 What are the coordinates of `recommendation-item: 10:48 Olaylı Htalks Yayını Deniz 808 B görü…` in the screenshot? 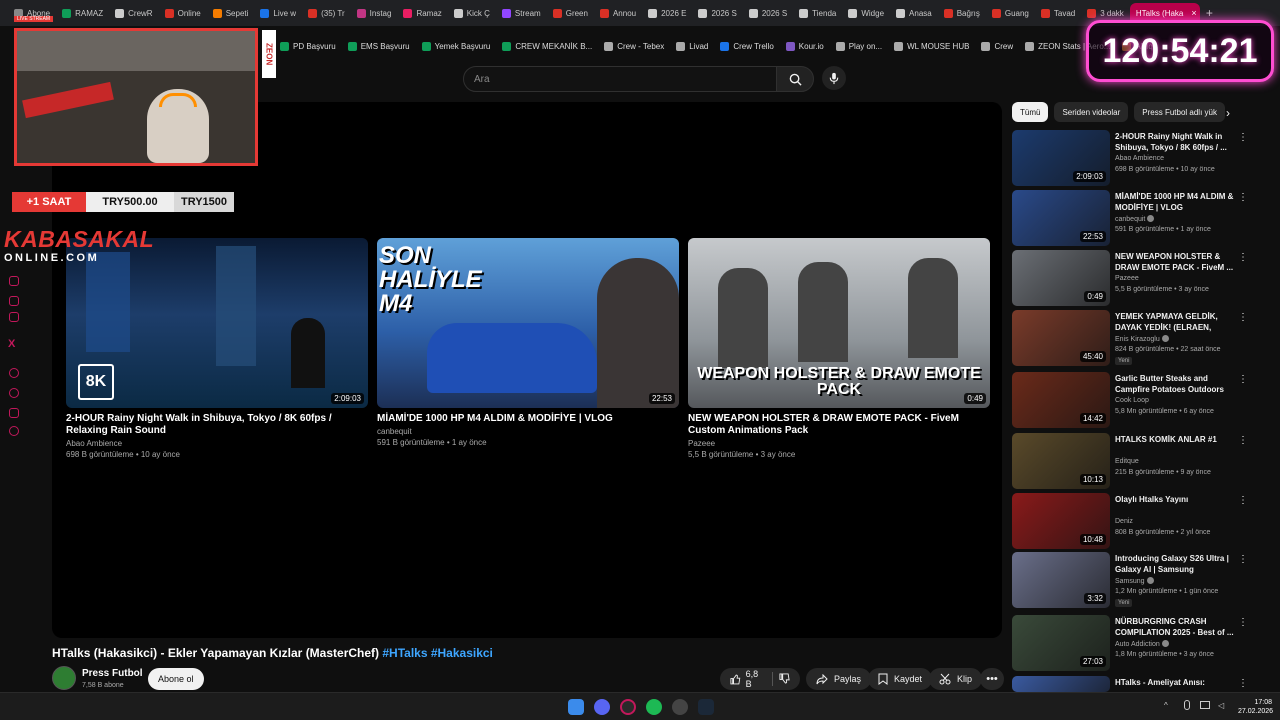 It's located at (1140, 522).